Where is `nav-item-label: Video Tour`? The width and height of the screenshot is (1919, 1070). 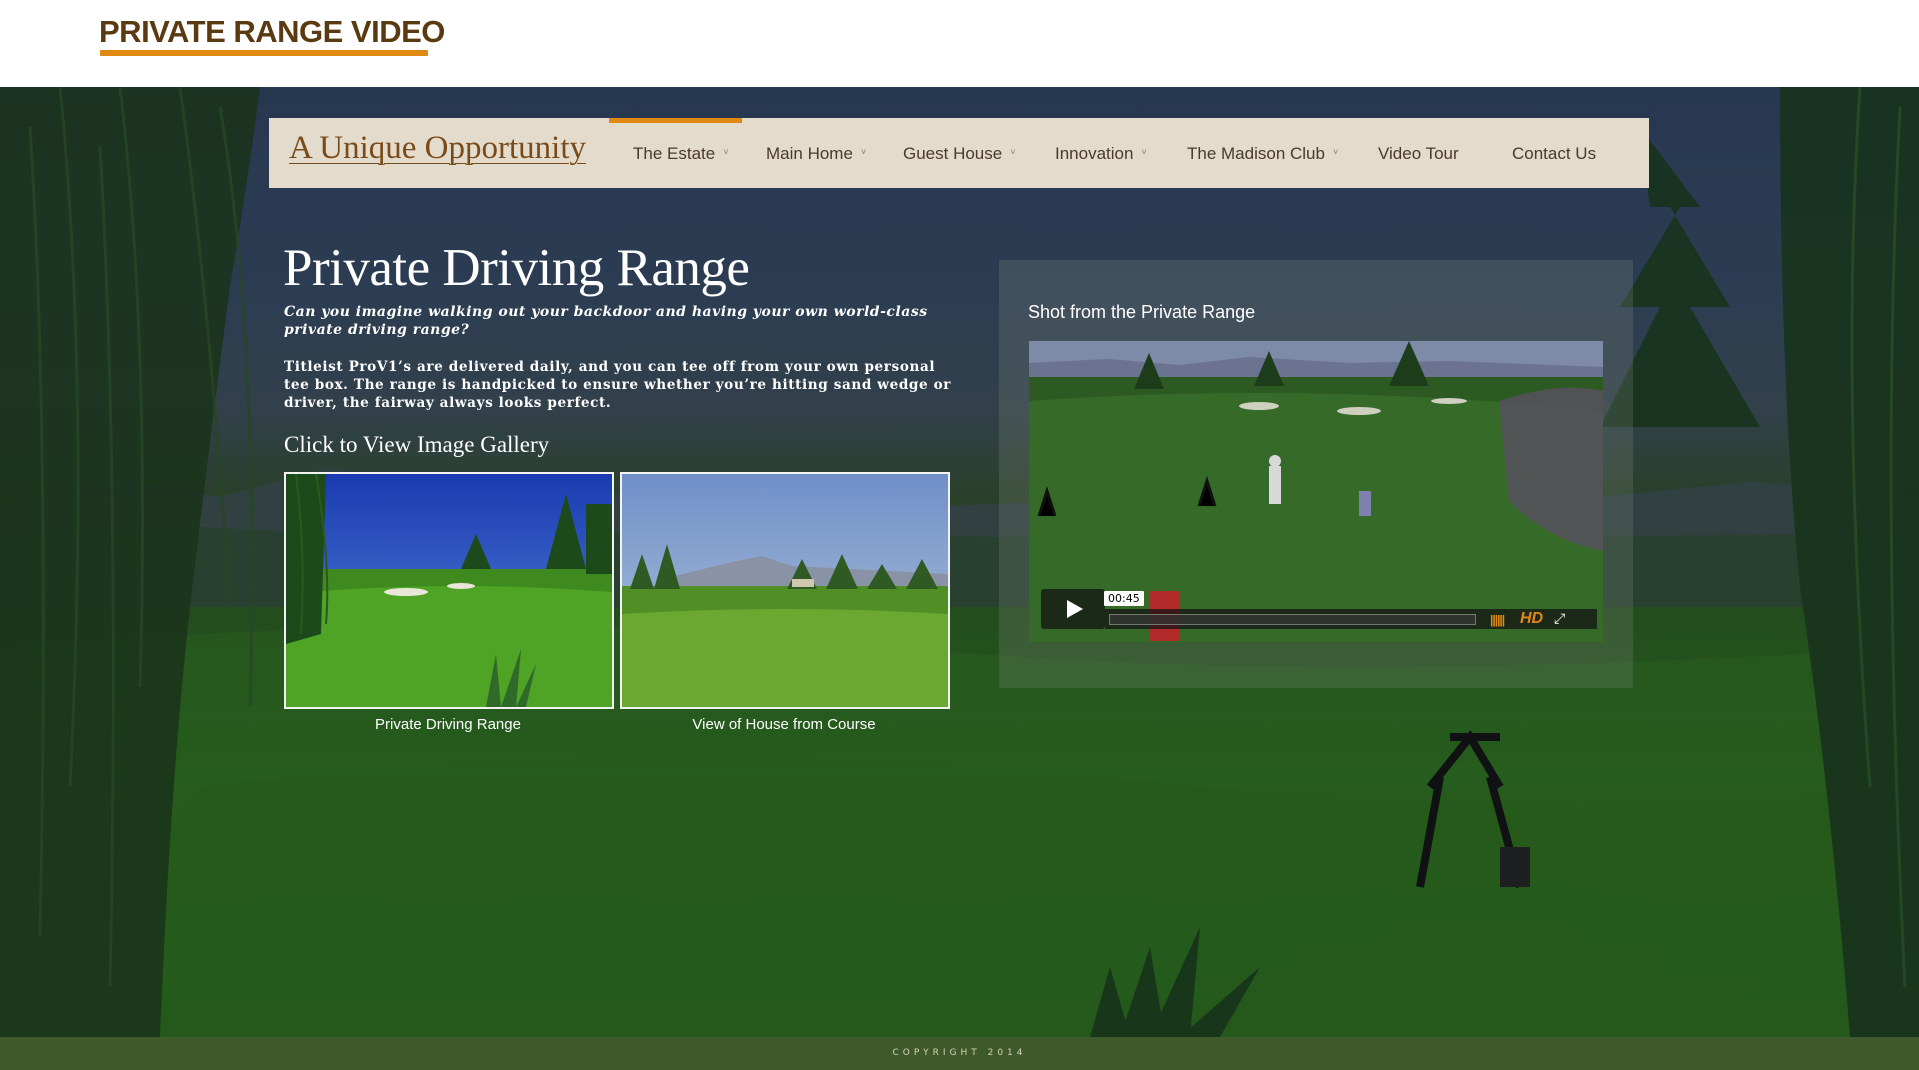
nav-item-label: Video Tour is located at coordinates (1418, 153).